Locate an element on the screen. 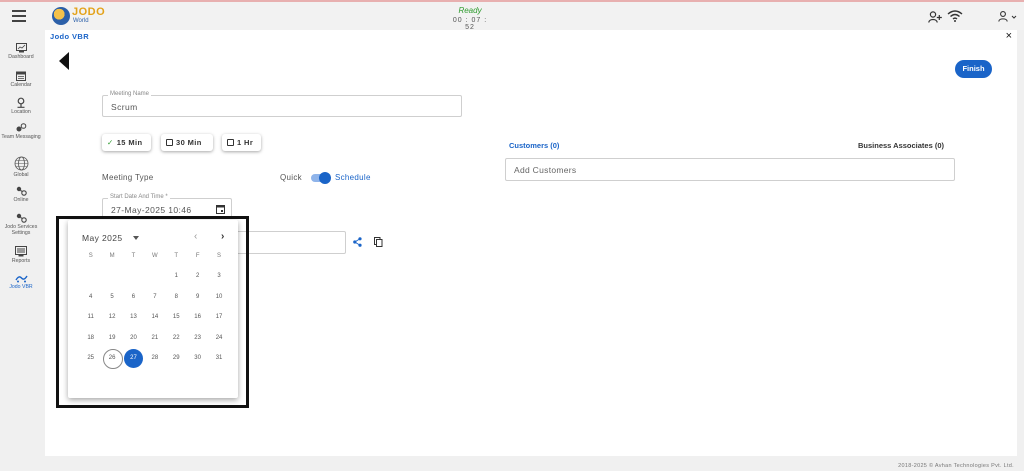 The image size is (1024, 471). calendar-day: 25 is located at coordinates (90, 358).